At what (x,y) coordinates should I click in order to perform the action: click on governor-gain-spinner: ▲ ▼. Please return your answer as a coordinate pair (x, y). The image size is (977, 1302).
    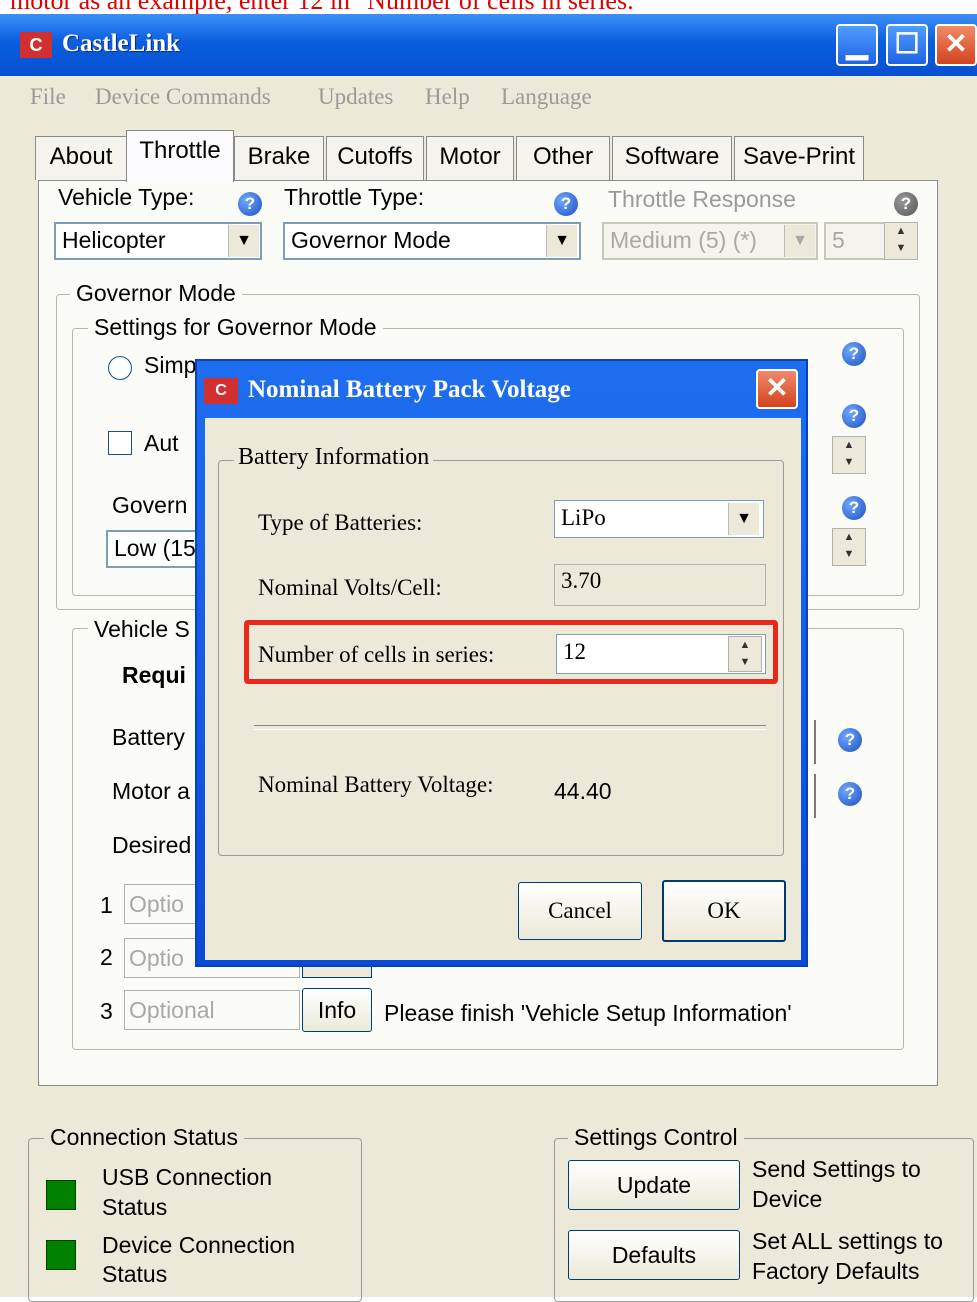
    Looking at the image, I should click on (849, 547).